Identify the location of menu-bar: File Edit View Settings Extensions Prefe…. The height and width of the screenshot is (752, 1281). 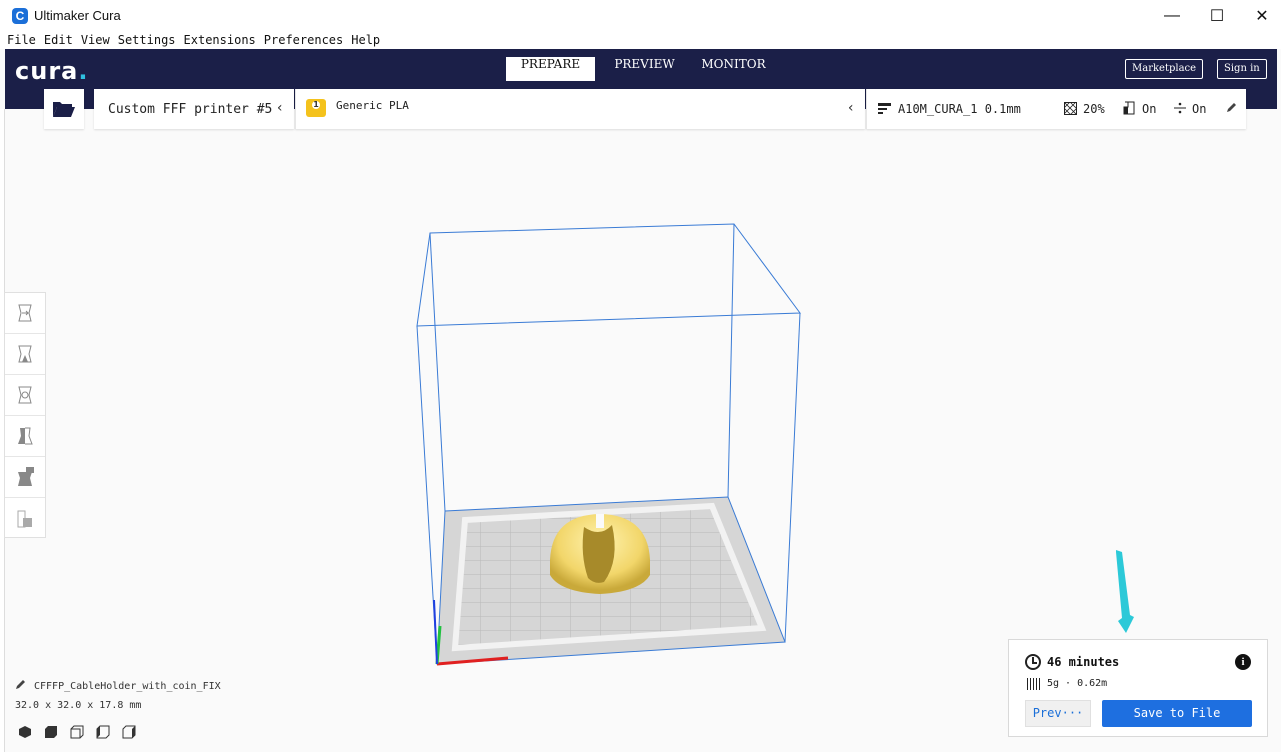
(640, 40).